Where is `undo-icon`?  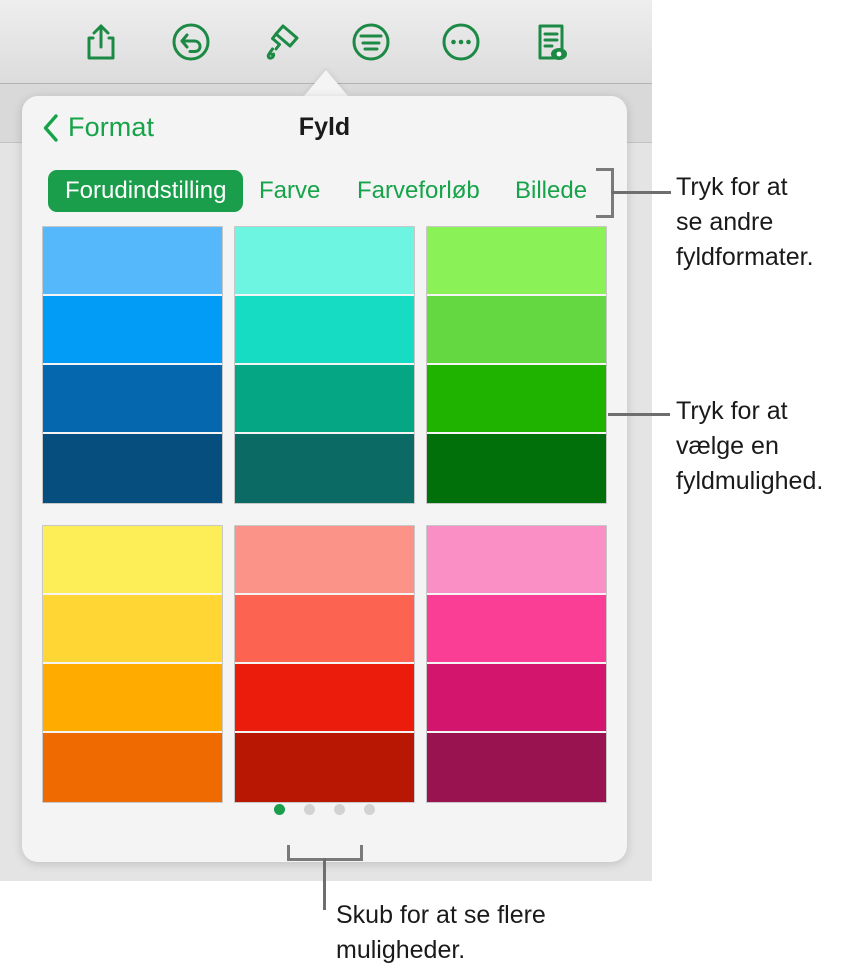
undo-icon is located at coordinates (191, 42).